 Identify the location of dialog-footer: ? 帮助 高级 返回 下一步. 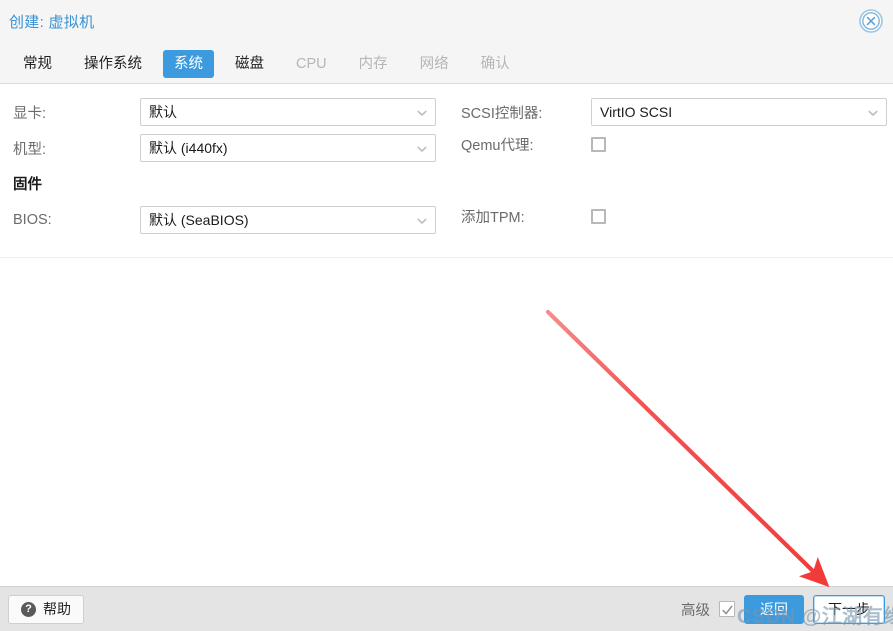
(446, 608).